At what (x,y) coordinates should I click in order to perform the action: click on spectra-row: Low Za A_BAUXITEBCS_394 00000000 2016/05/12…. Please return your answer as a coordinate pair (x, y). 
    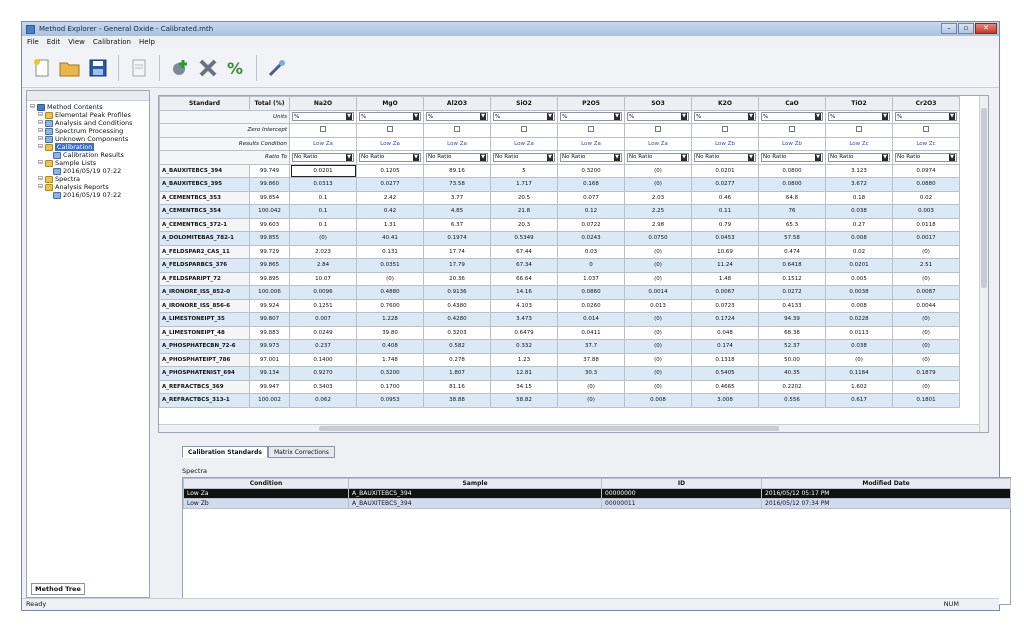
    Looking at the image, I should click on (597, 493).